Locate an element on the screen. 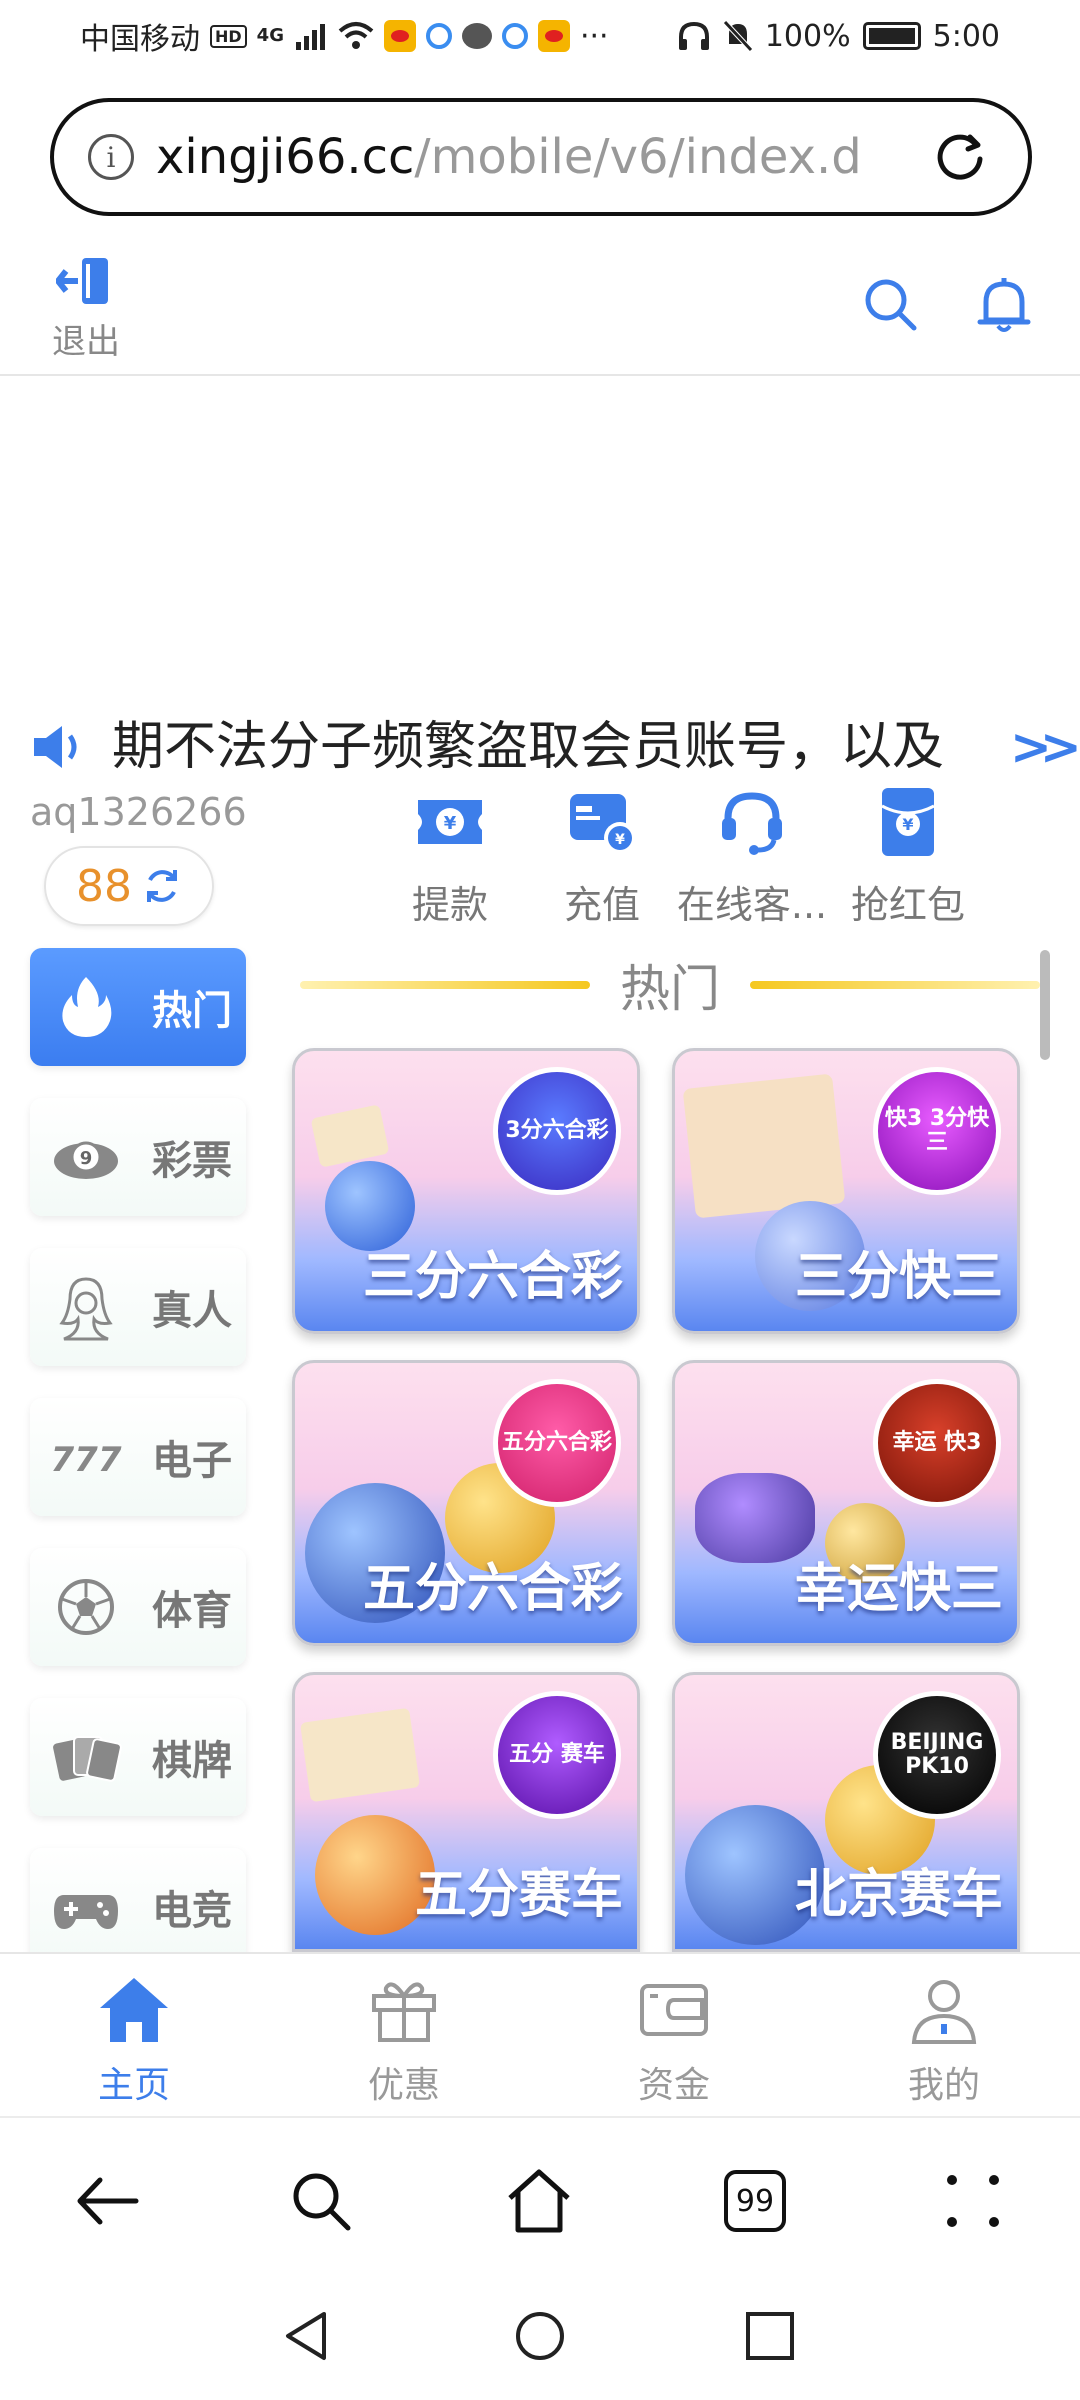  status-bar: 中国移动 HD 4G ··· 100% 5:00 is located at coordinates (540, 36).